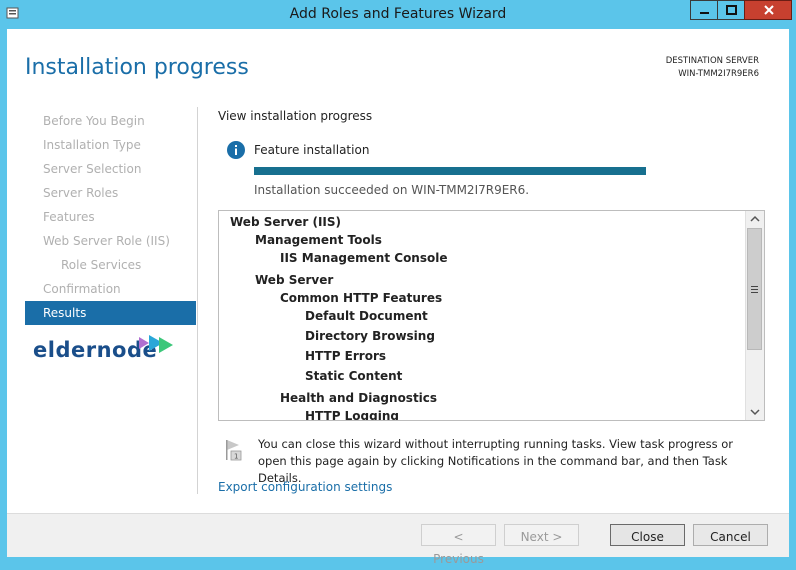  What do you see at coordinates (236, 150) in the screenshot?
I see `info-icon` at bounding box center [236, 150].